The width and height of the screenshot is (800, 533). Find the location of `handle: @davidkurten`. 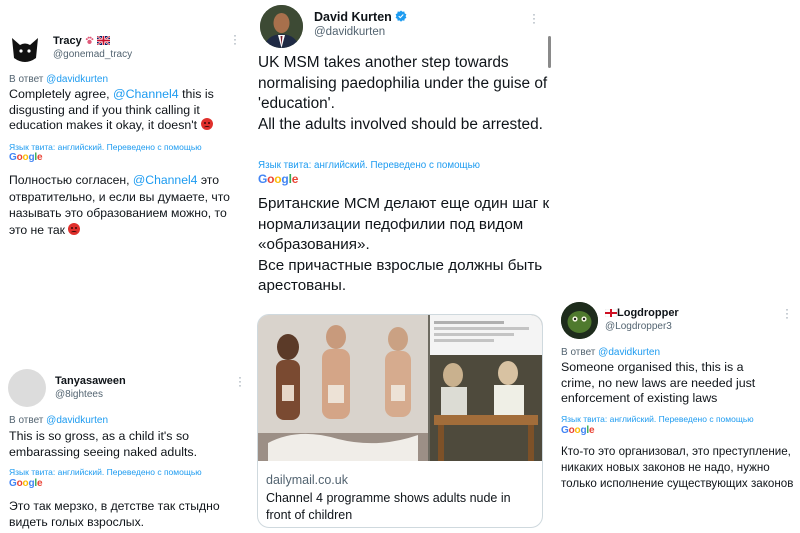

handle: @davidkurten is located at coordinates (349, 32).